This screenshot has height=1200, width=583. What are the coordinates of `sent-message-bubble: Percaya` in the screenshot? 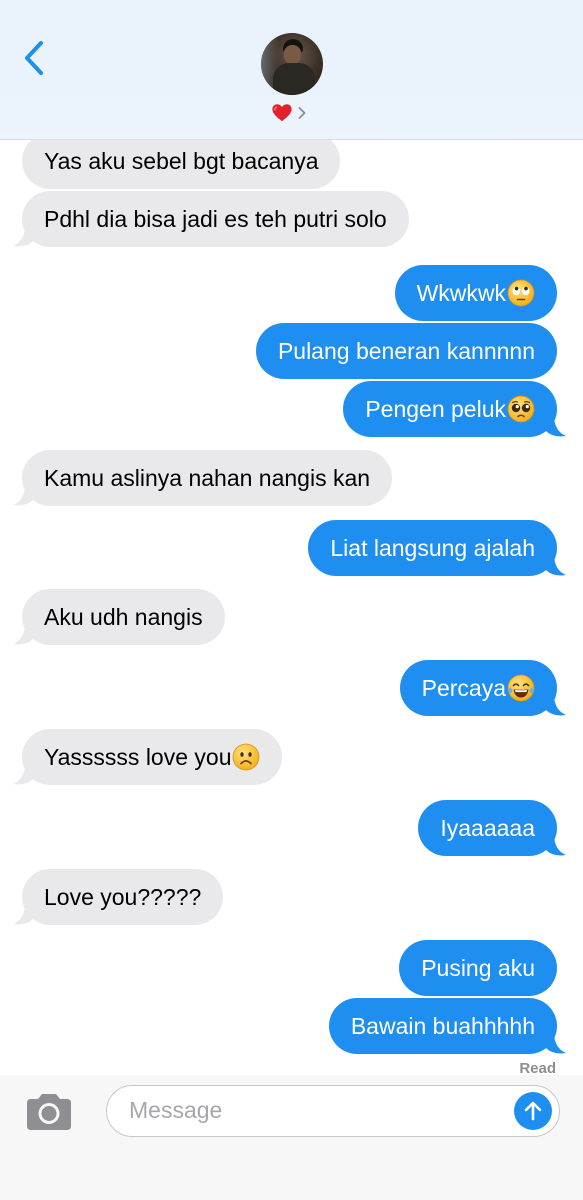 It's located at (478, 688).